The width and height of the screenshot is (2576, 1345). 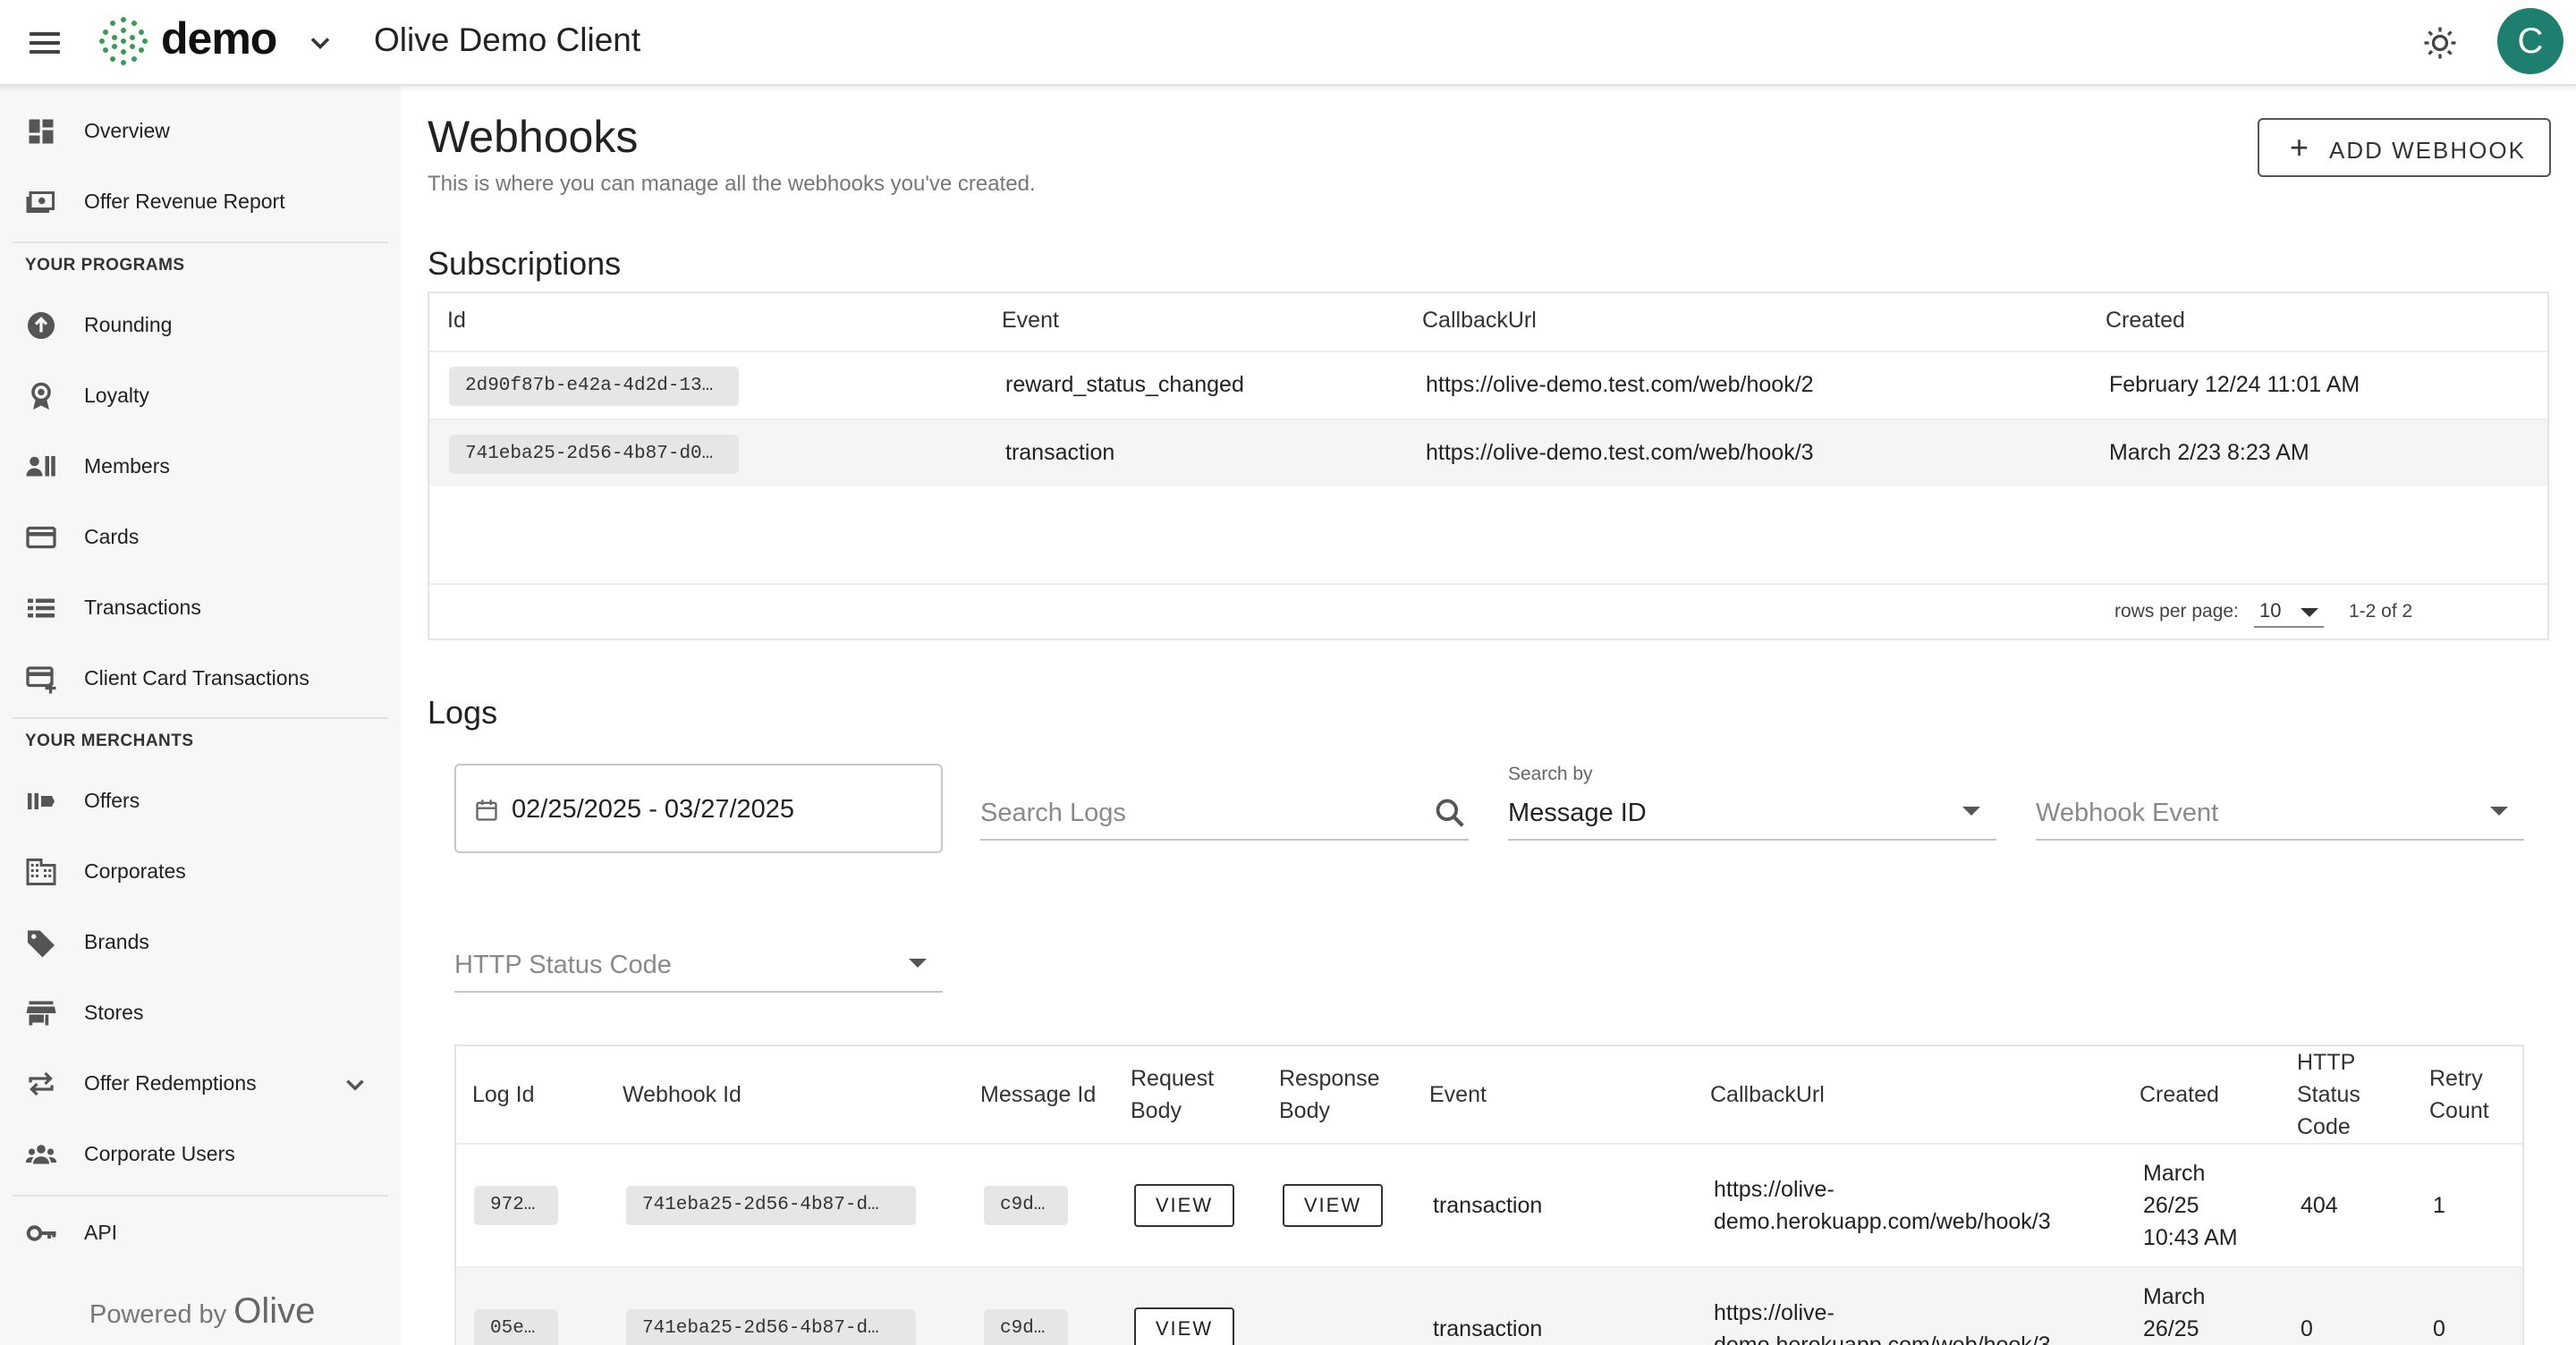 I want to click on column-header-message-id: Message Id, so click(x=1038, y=1095).